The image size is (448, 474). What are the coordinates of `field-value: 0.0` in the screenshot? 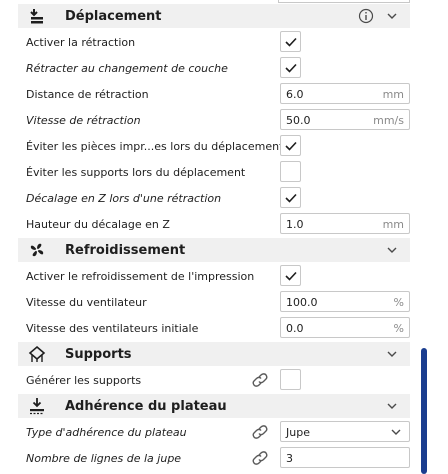 It's located at (295, 328).